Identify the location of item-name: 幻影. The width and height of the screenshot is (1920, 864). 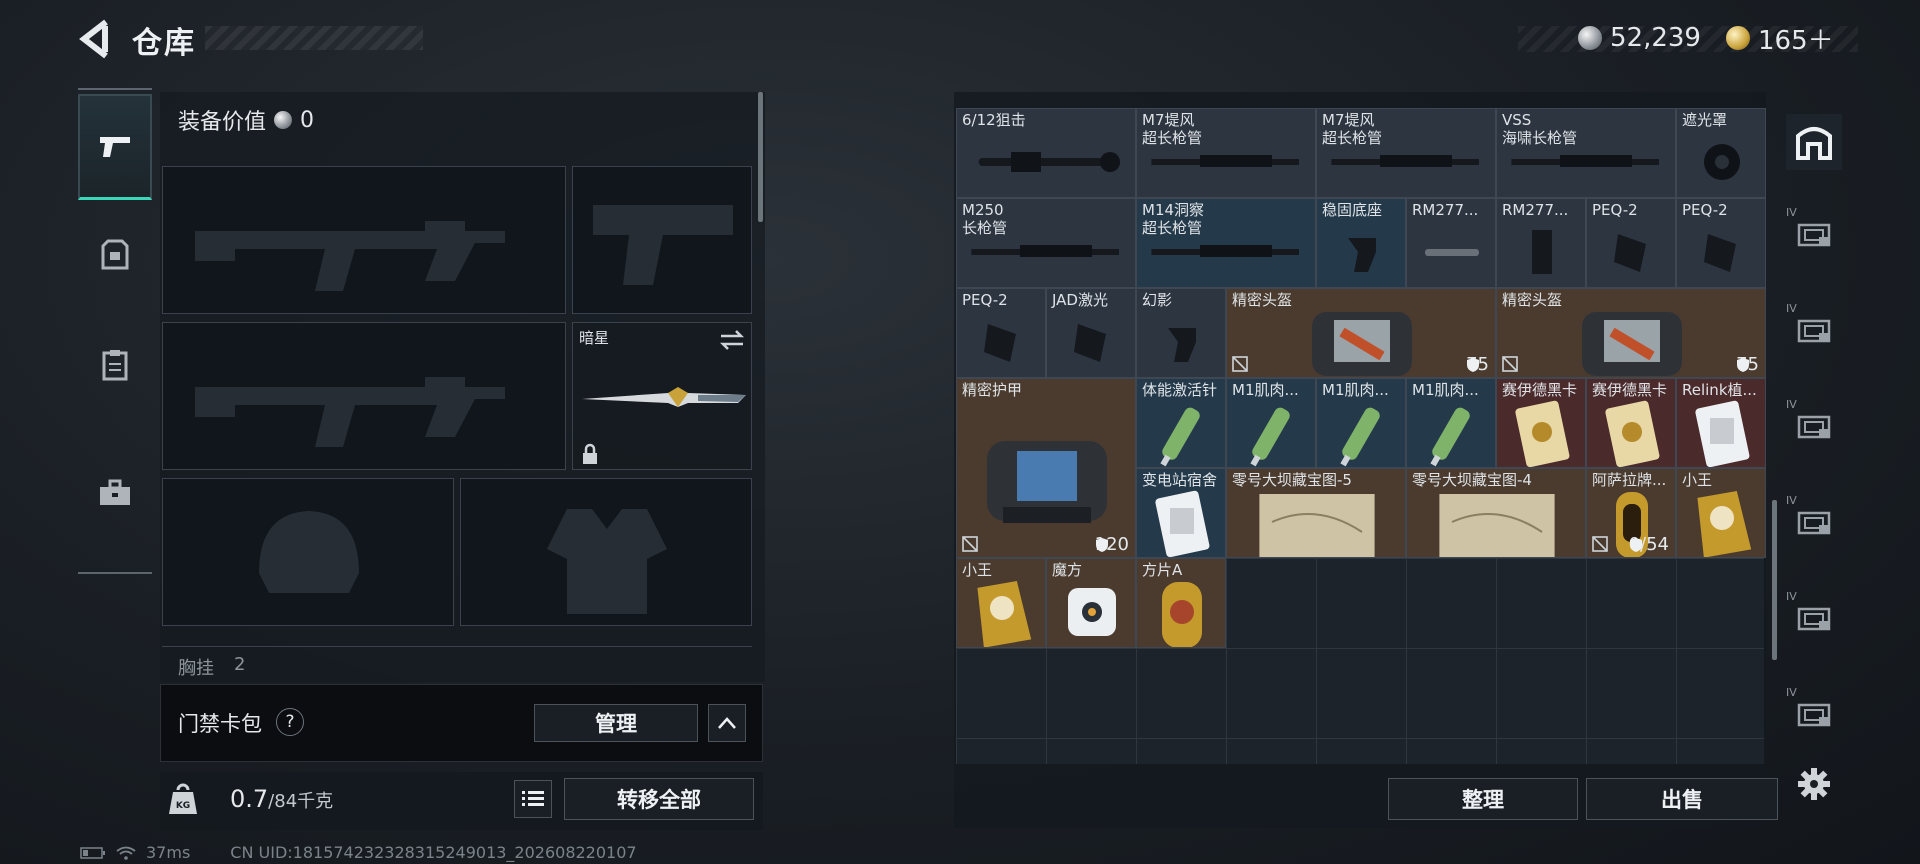
(1157, 300).